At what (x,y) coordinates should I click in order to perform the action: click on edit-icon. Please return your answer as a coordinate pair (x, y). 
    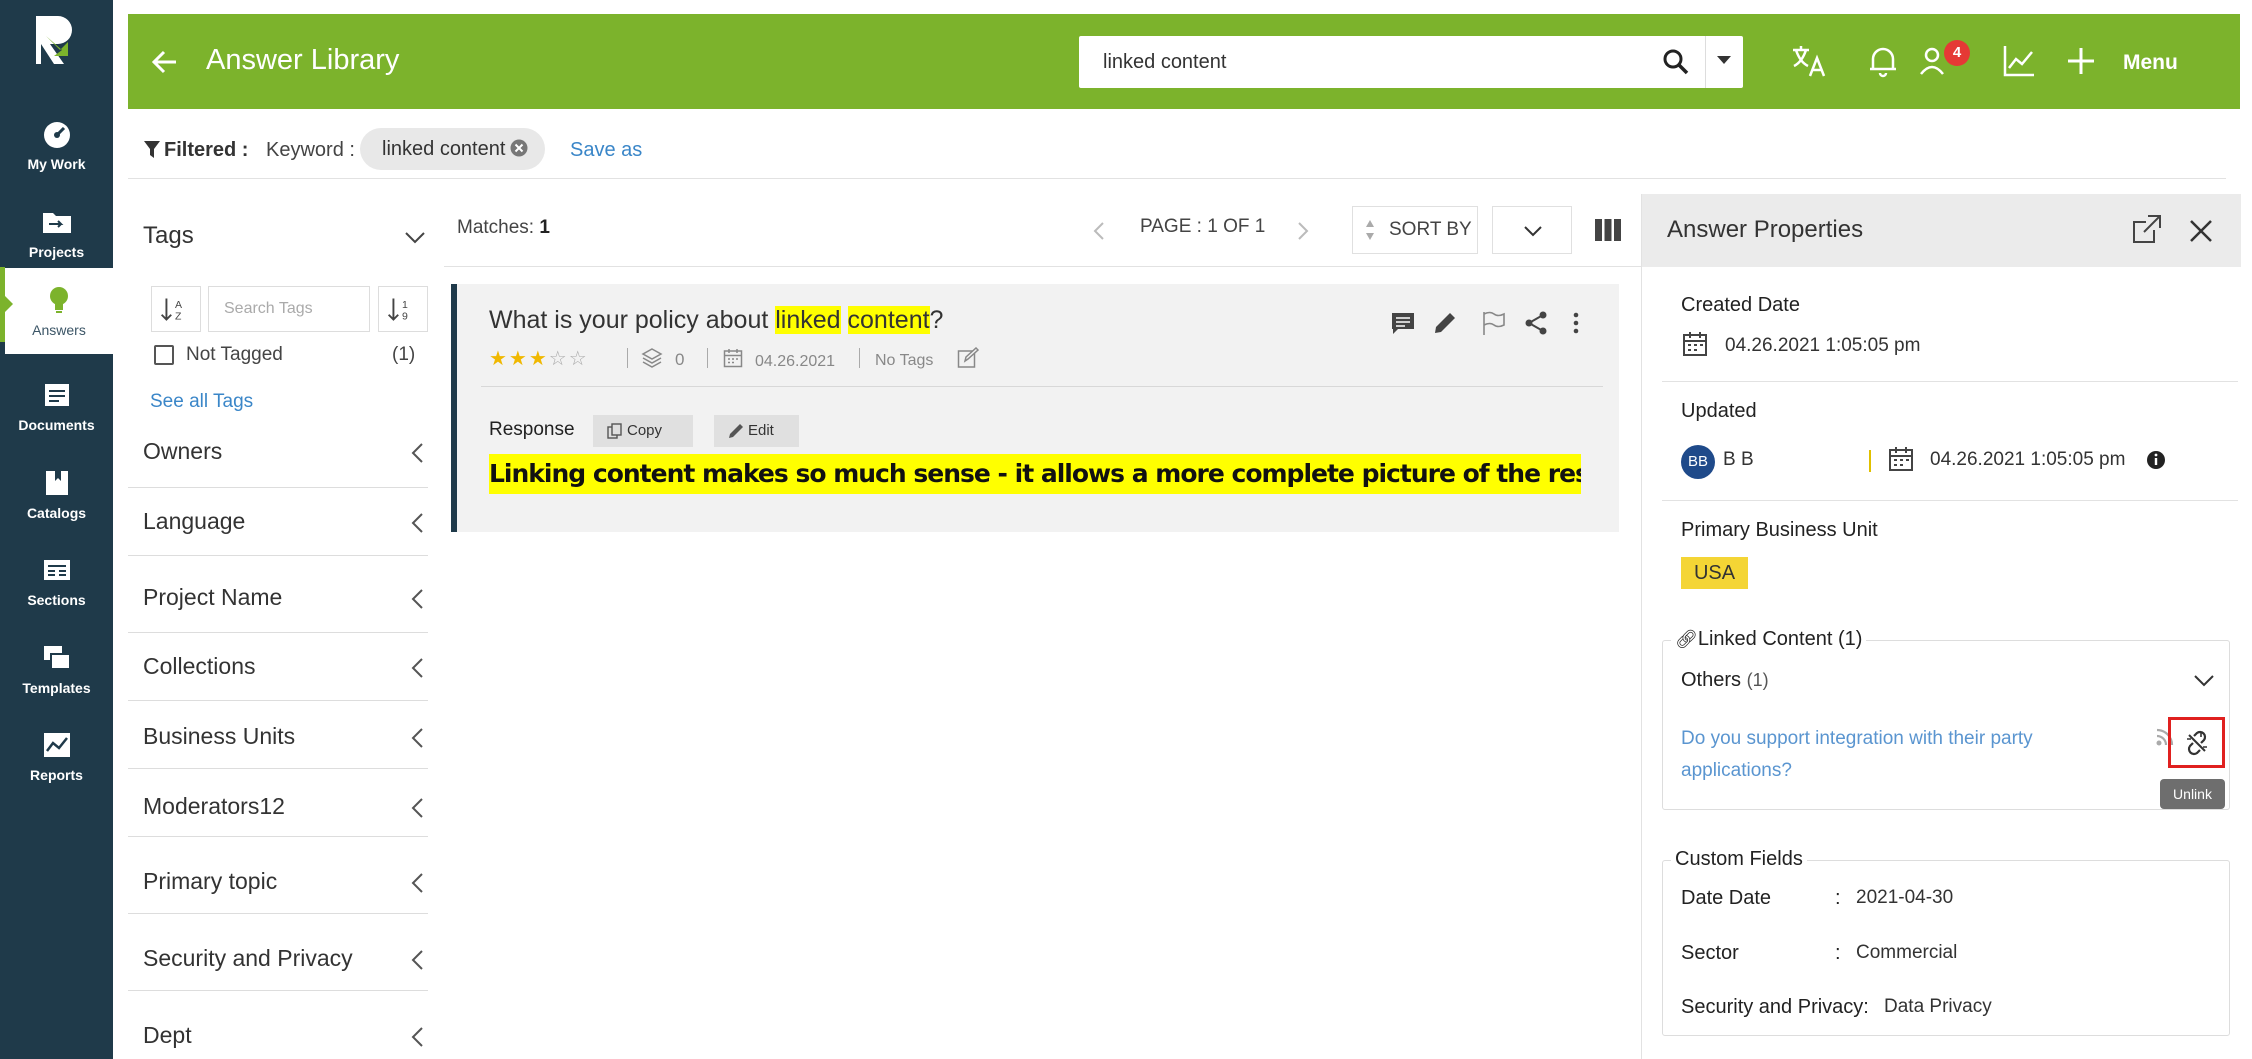
    Looking at the image, I should click on (1445, 323).